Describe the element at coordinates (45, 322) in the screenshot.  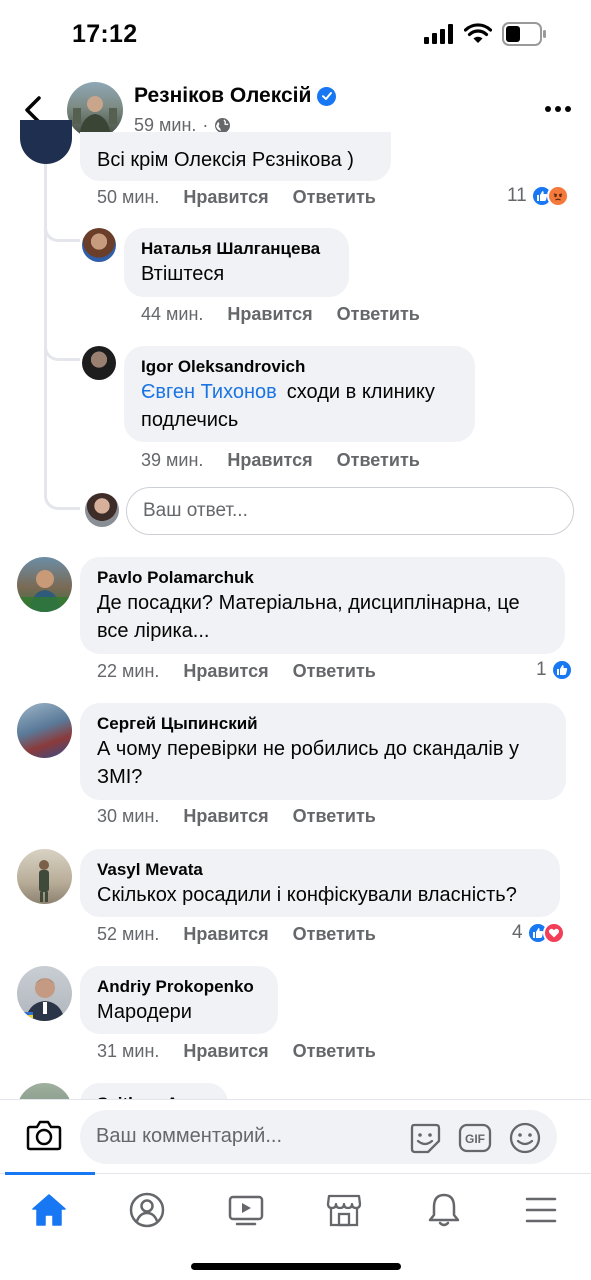
I see `thread-line` at that location.